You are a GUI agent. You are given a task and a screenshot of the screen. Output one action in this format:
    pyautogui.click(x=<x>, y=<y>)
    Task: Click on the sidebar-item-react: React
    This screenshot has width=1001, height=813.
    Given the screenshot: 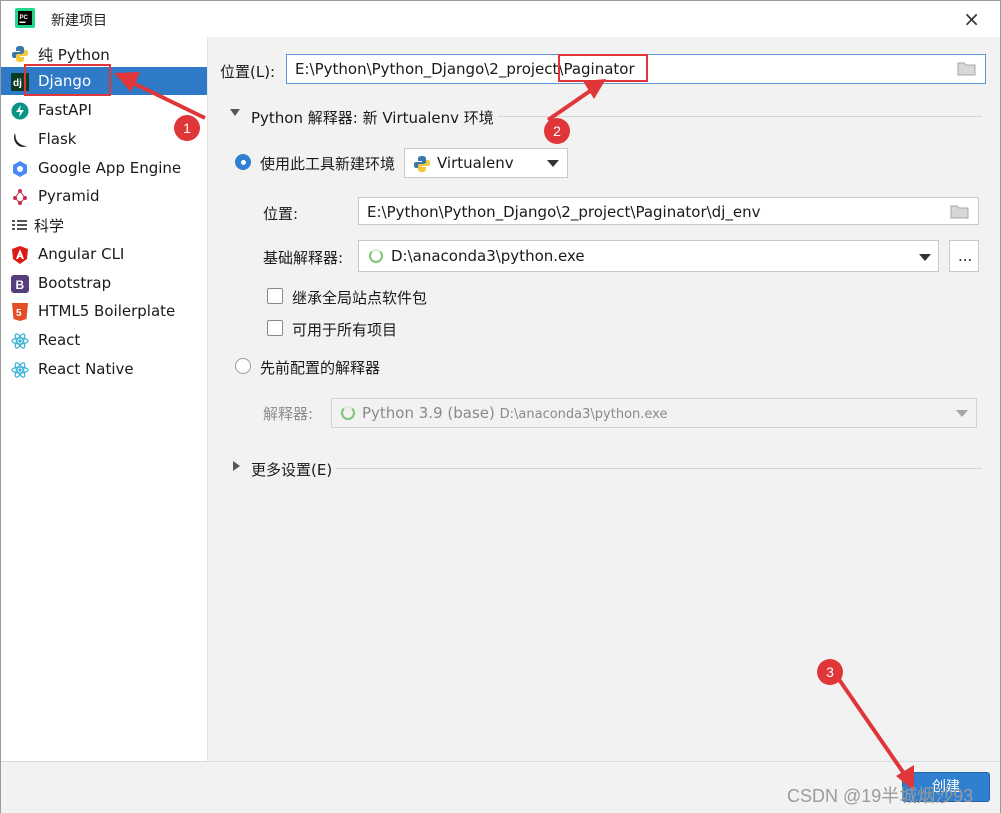 What is the action you would take?
    pyautogui.click(x=104, y=340)
    